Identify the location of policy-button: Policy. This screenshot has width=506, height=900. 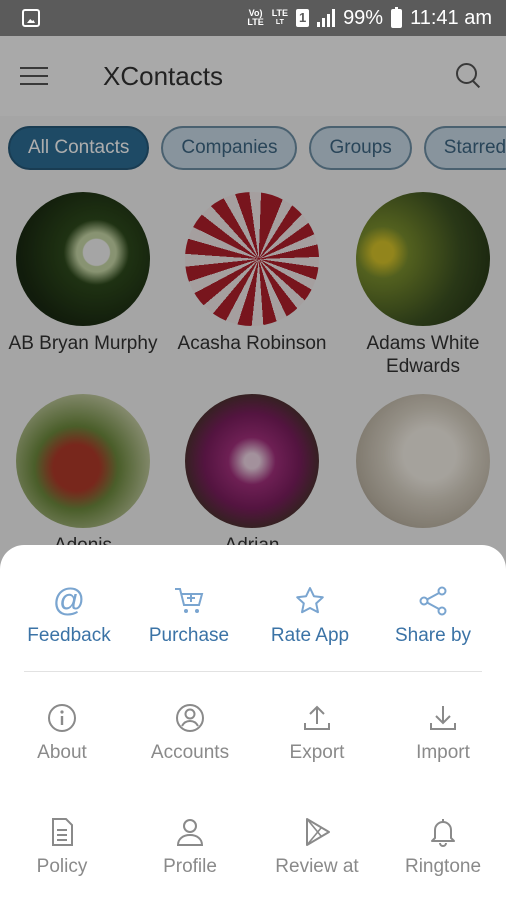
(62, 846).